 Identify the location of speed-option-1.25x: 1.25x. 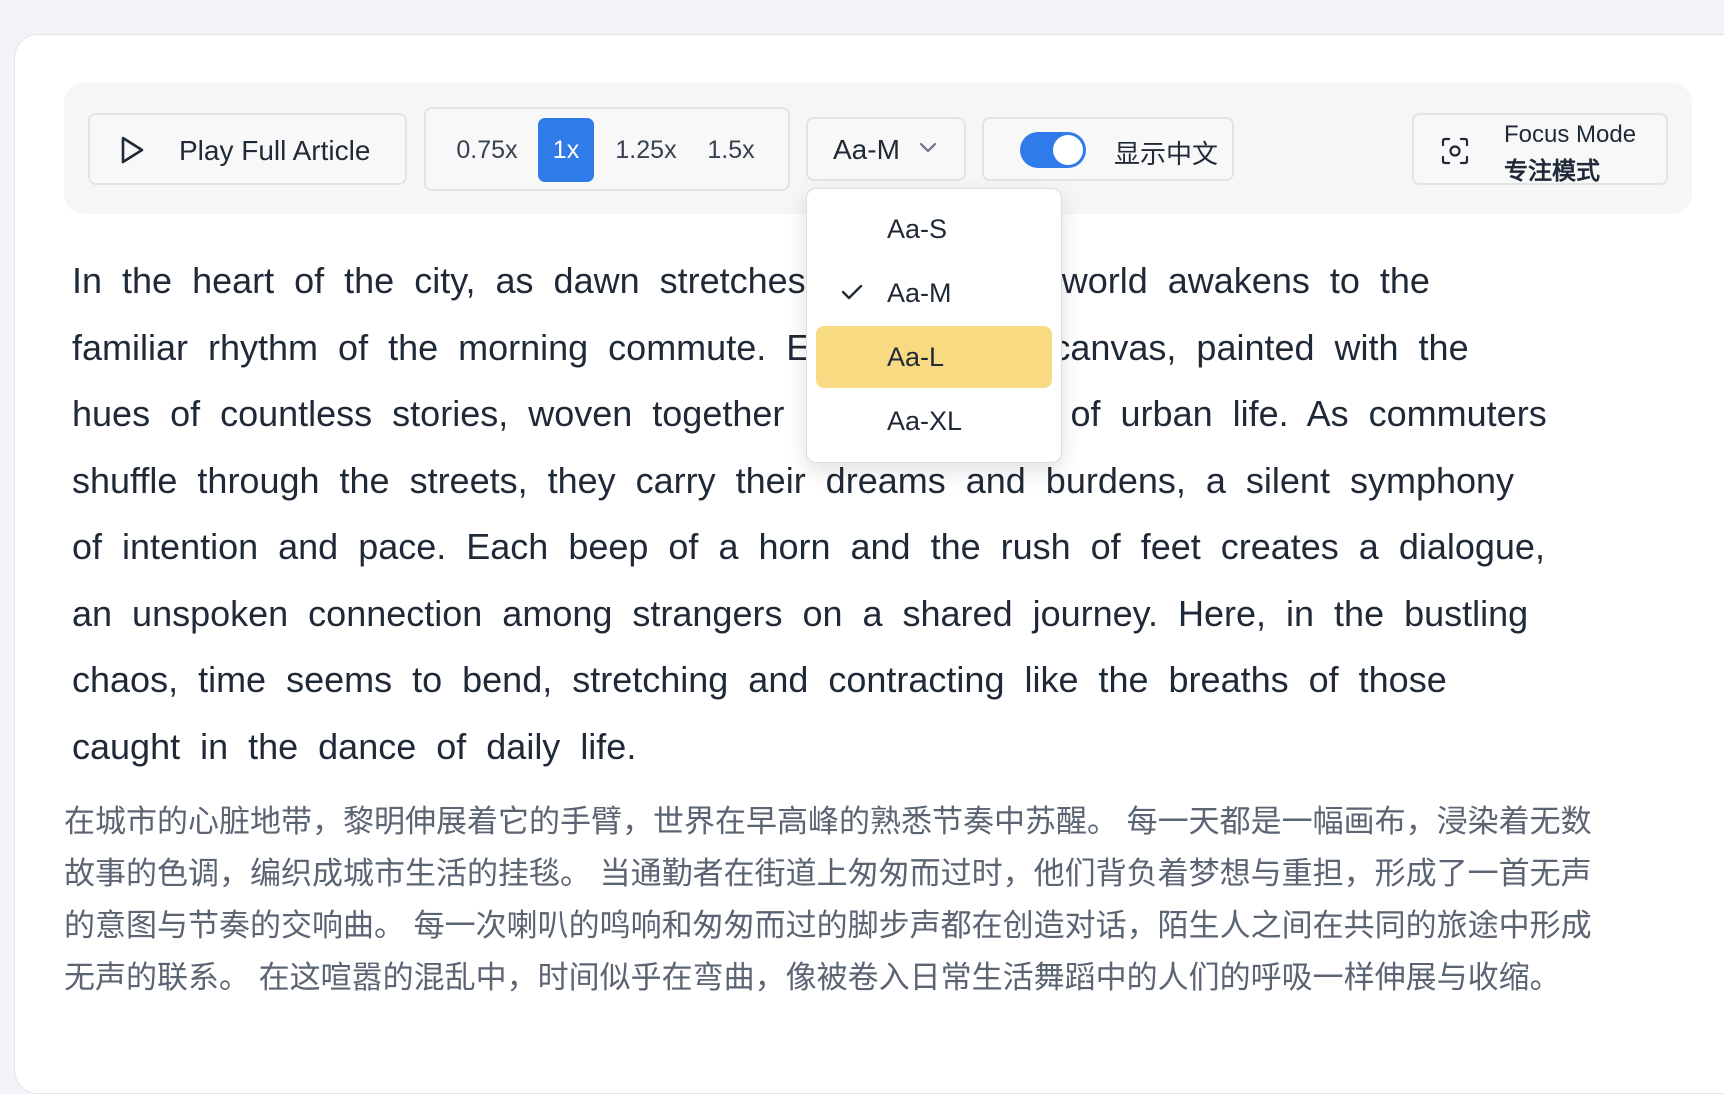
(646, 150).